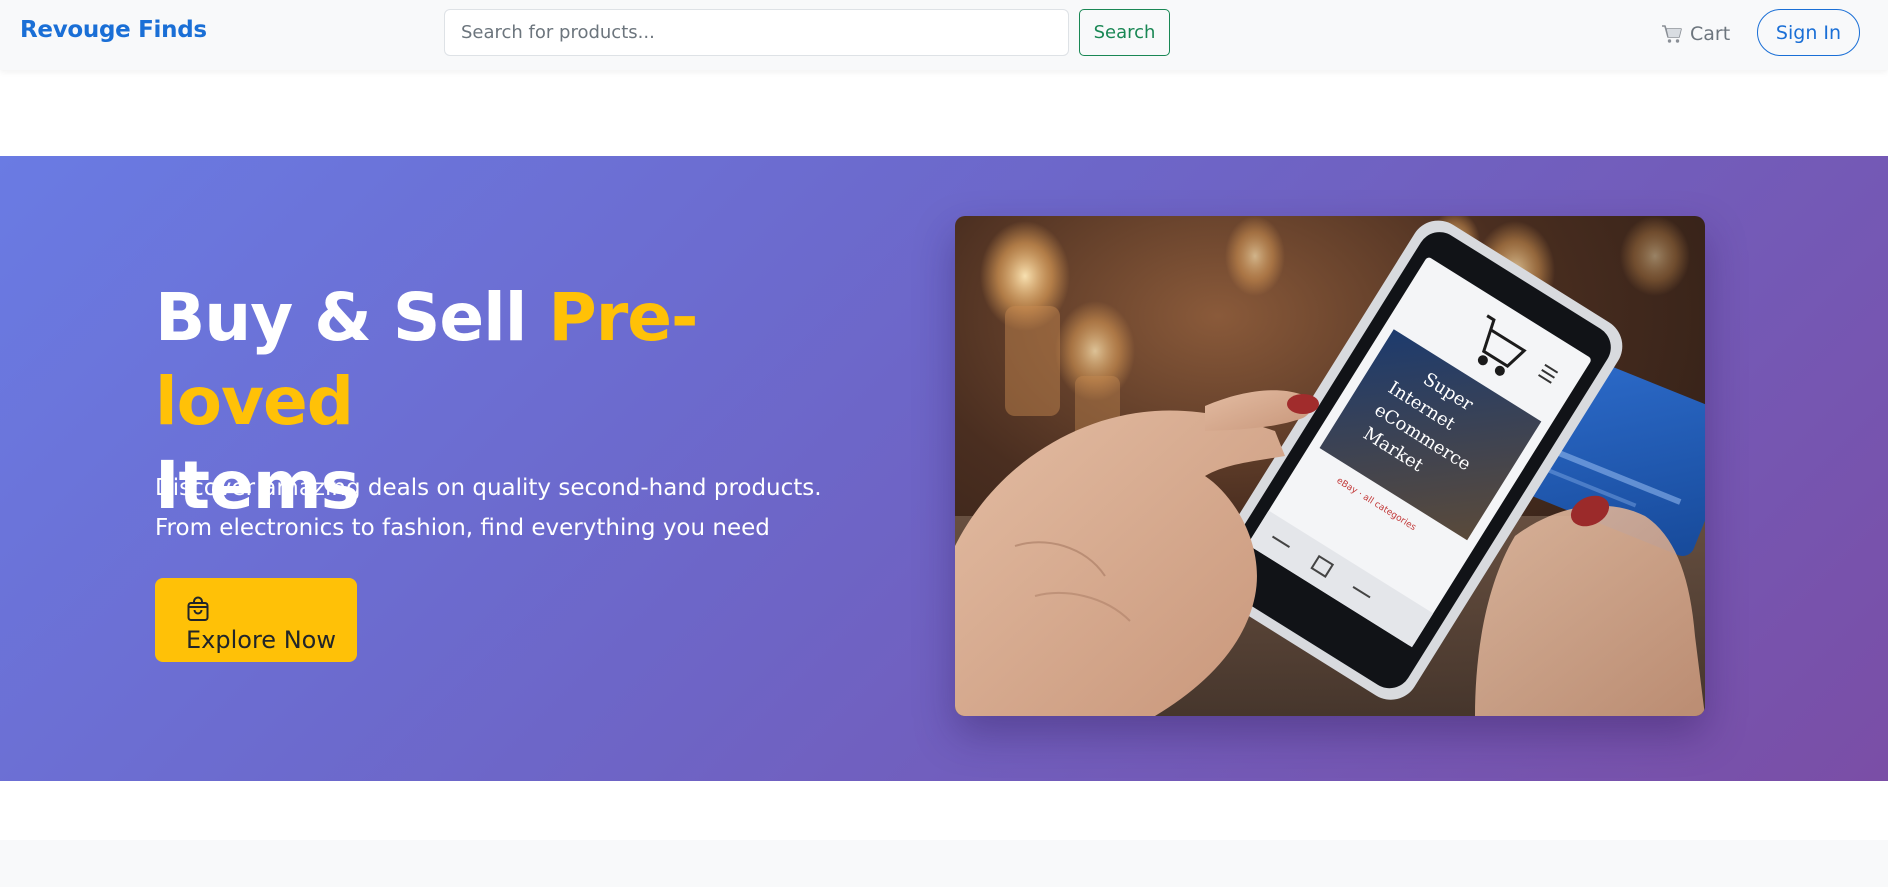 This screenshot has width=1888, height=887. What do you see at coordinates (1672, 34) in the screenshot?
I see `cart-icon` at bounding box center [1672, 34].